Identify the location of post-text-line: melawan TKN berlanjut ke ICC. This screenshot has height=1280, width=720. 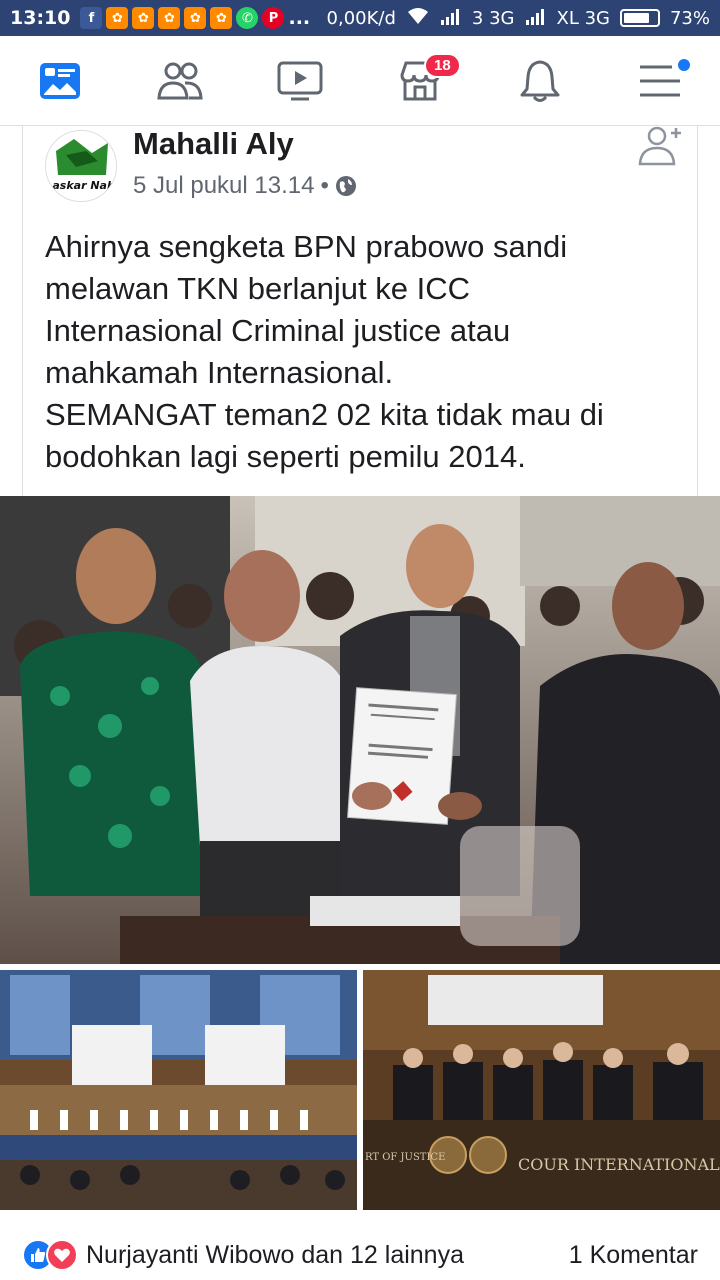
(257, 288).